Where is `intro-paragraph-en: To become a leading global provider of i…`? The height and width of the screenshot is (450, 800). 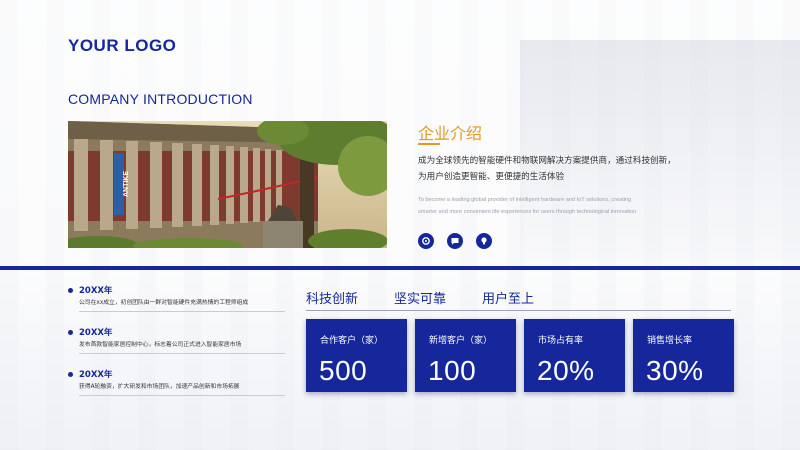
intro-paragraph-en: To become a leading global provider of i… is located at coordinates (568, 206).